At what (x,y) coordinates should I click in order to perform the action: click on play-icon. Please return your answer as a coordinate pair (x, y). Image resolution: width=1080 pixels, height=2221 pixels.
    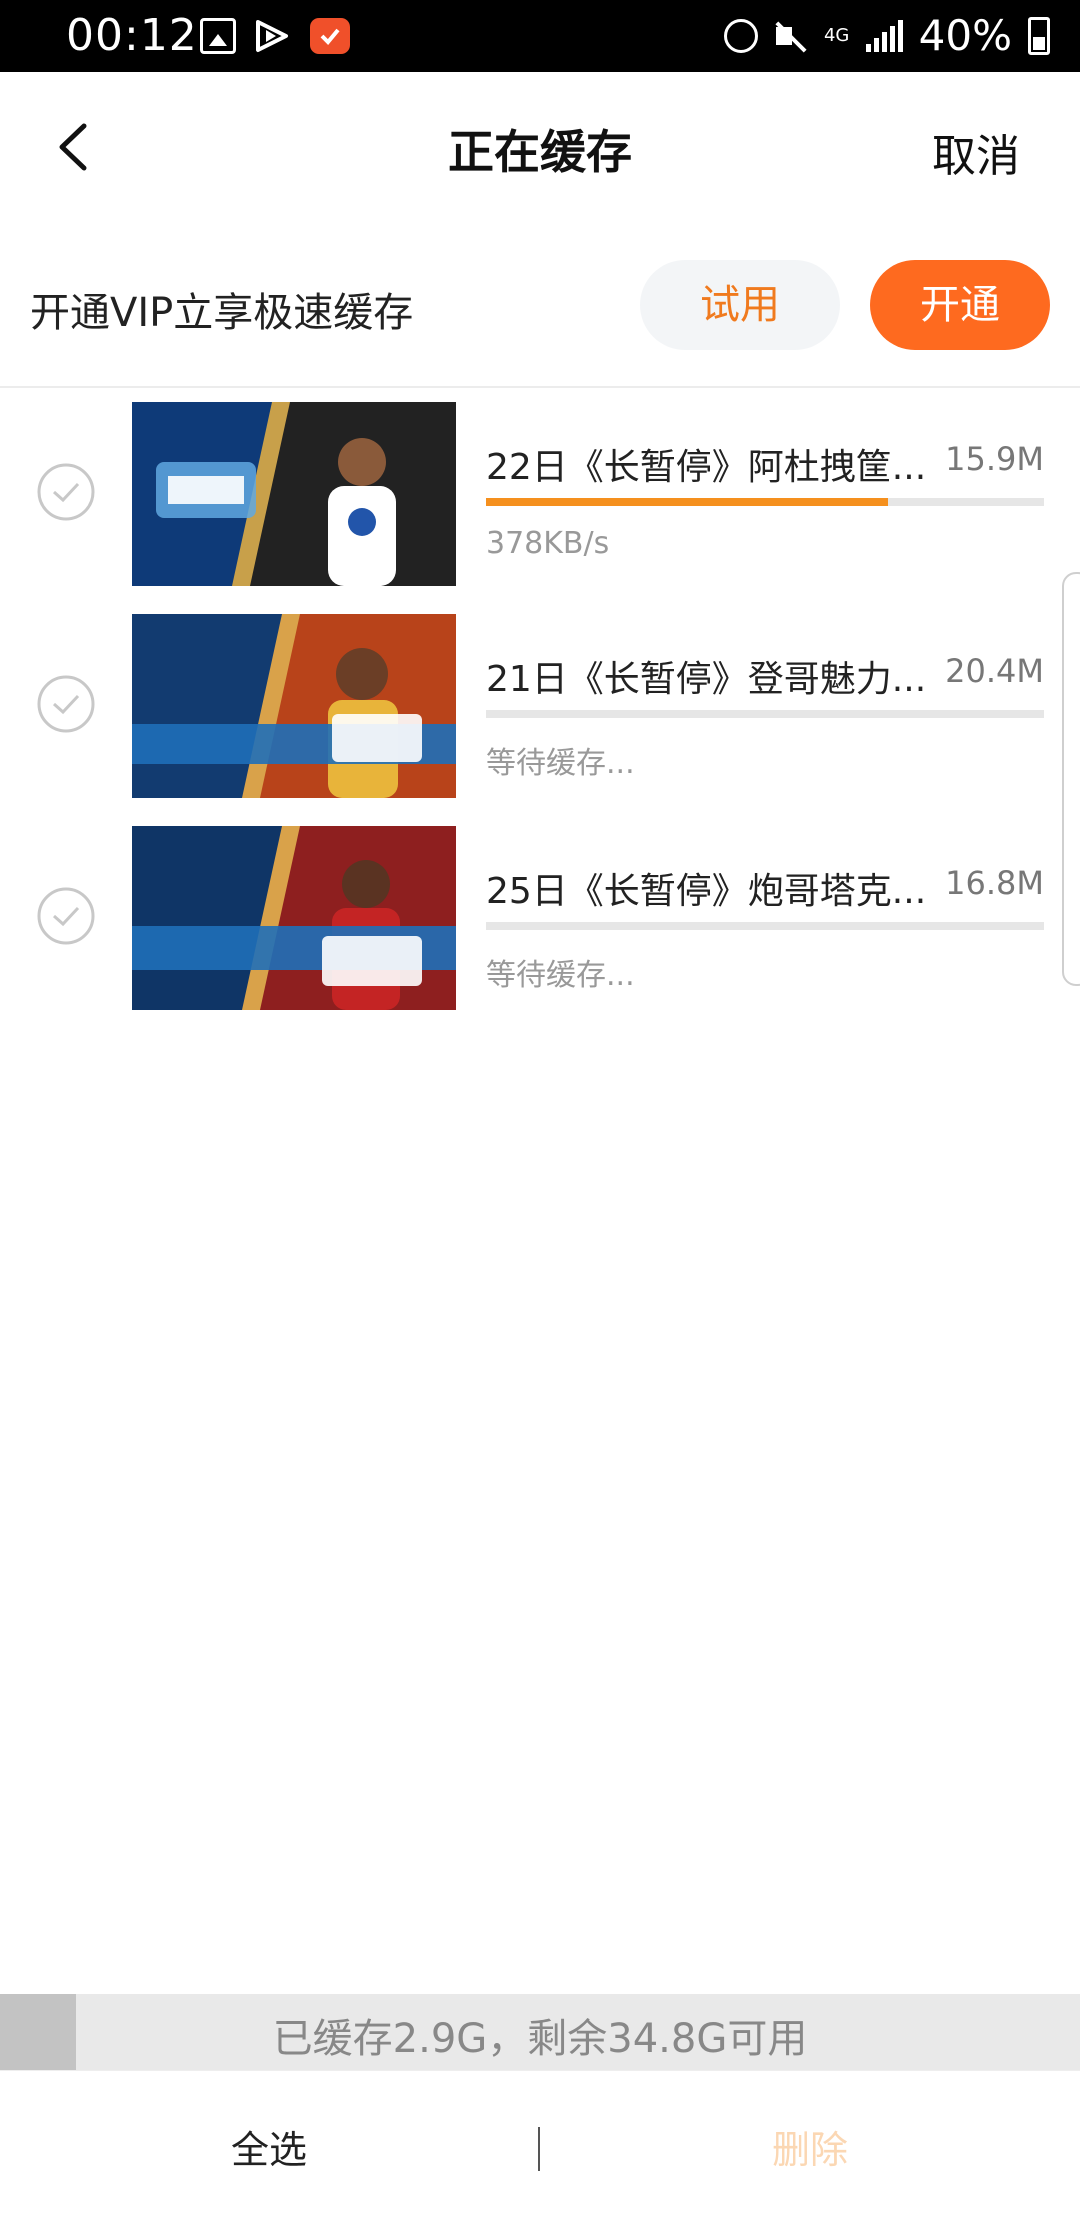
    Looking at the image, I should click on (272, 36).